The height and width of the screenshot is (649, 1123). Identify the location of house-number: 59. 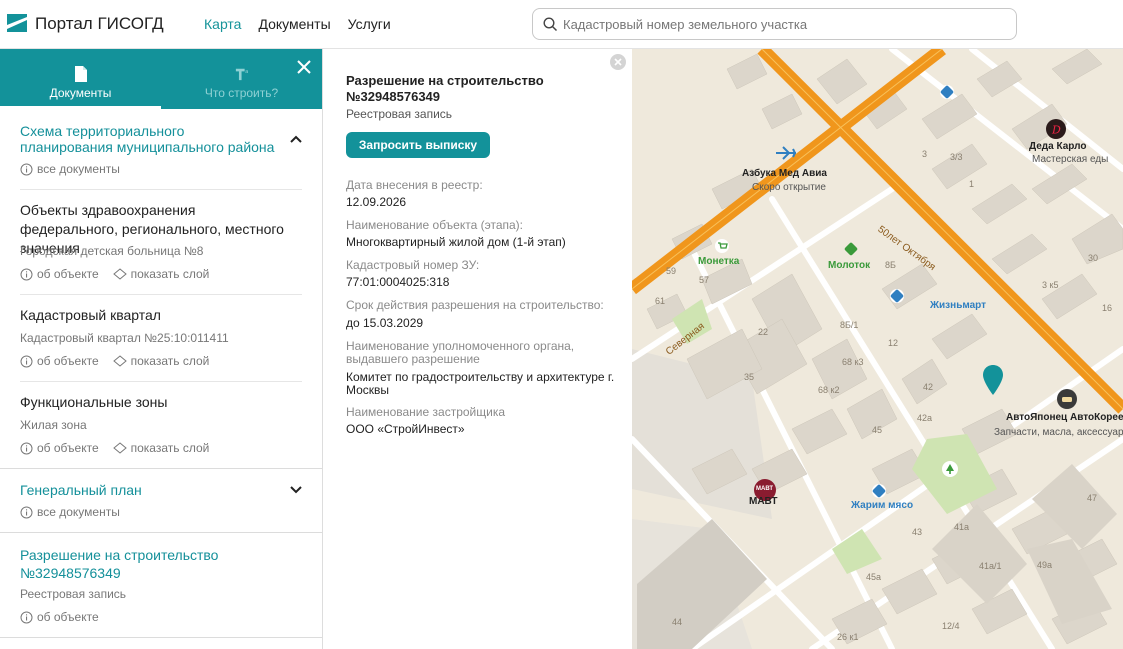
(671, 271).